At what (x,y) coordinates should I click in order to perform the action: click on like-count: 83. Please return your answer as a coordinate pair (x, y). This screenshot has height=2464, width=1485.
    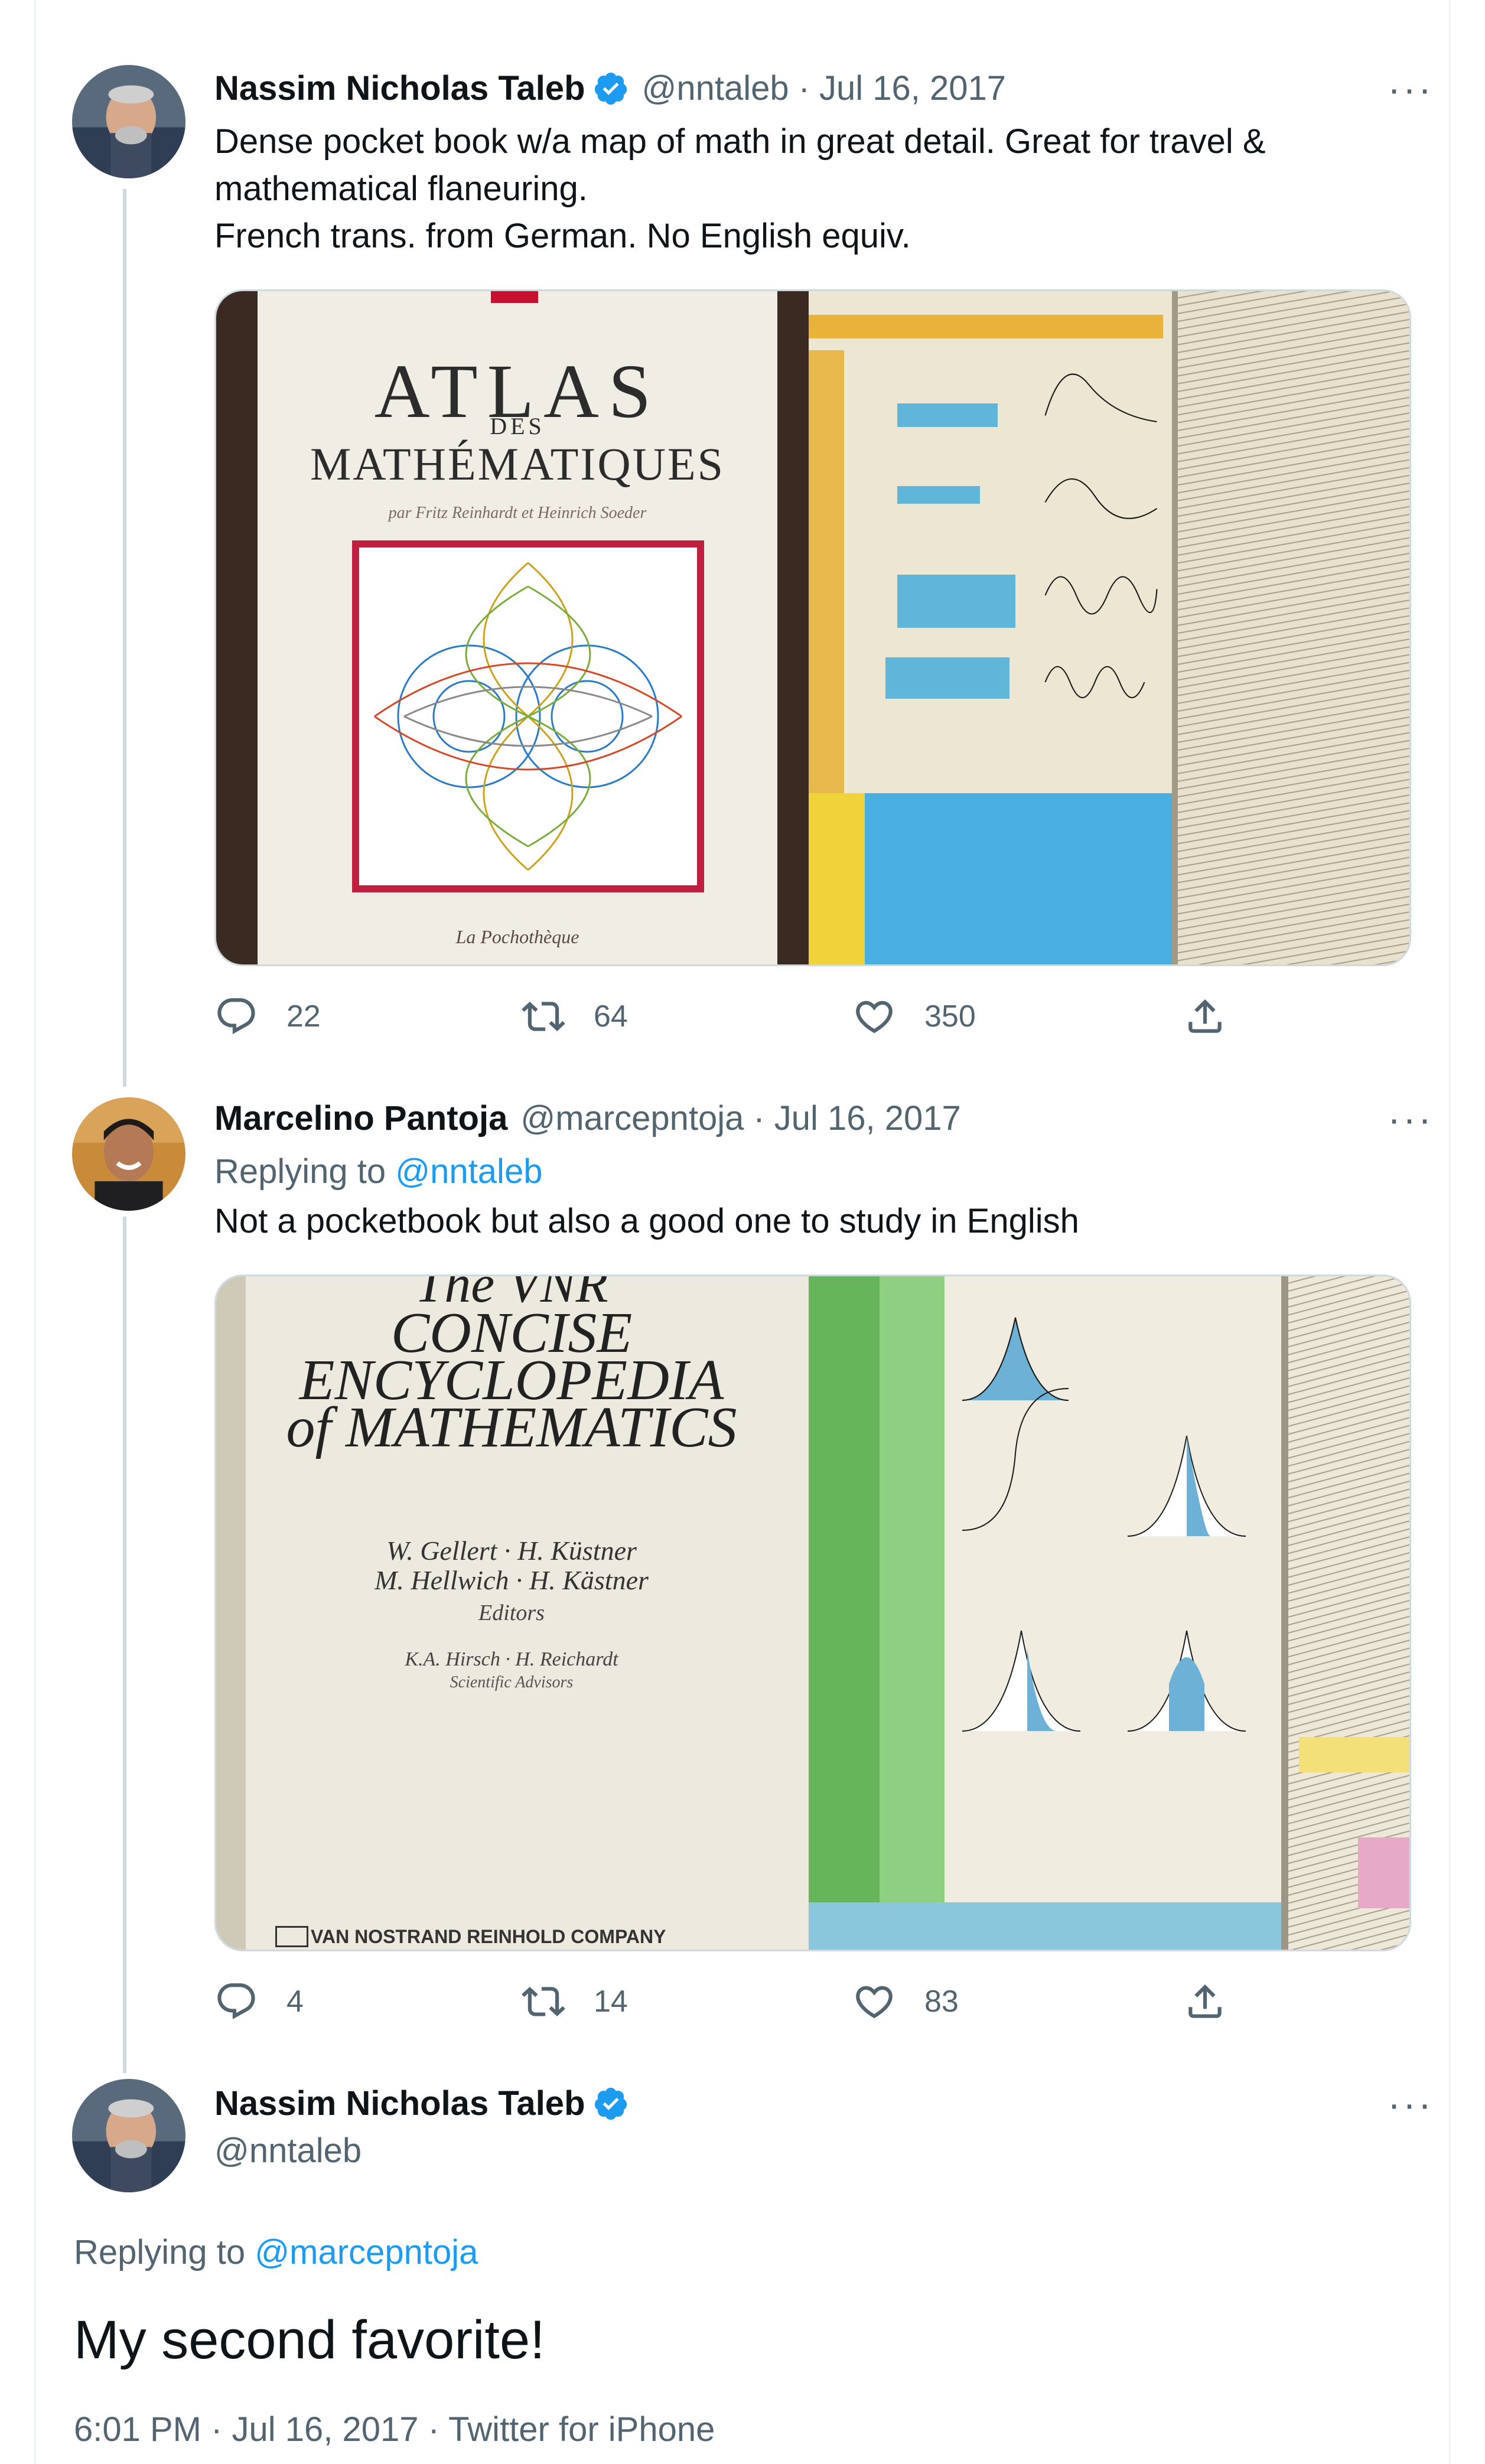
    Looking at the image, I should click on (941, 2001).